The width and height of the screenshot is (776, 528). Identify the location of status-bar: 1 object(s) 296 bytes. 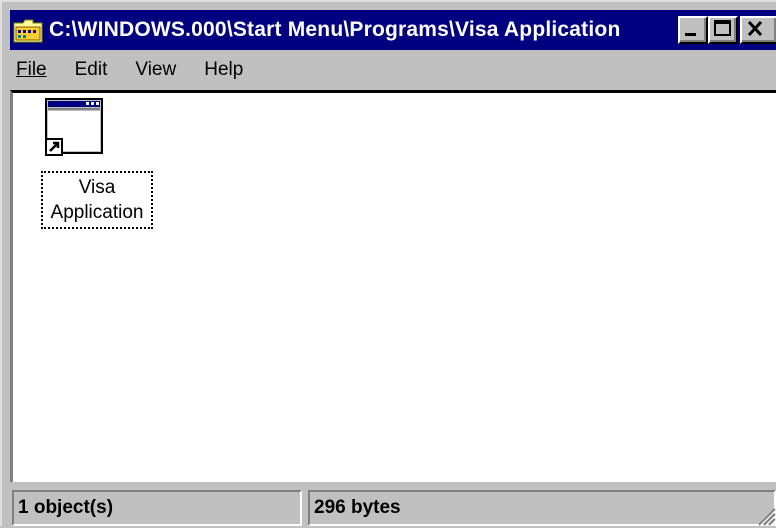
(393, 508).